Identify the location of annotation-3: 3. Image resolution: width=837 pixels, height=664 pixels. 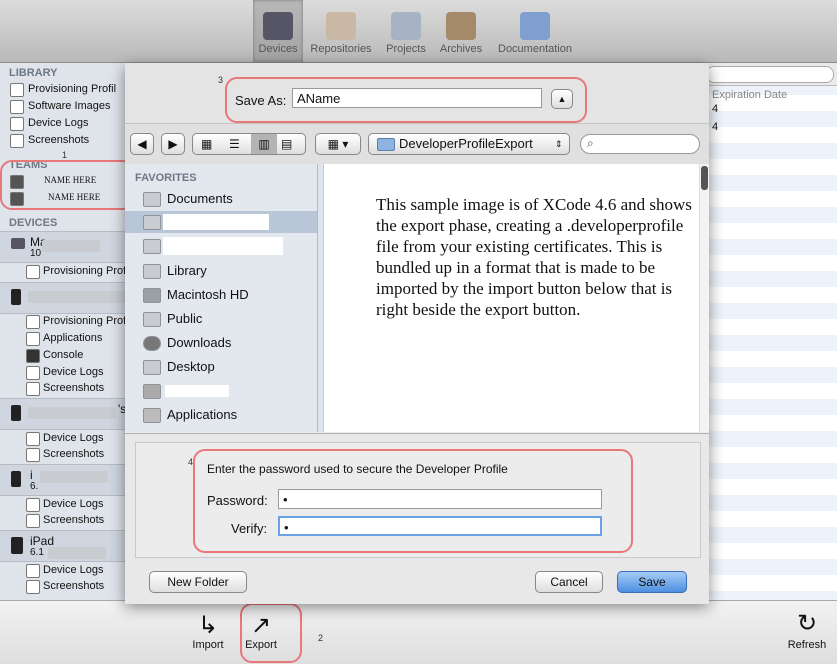
(221, 80).